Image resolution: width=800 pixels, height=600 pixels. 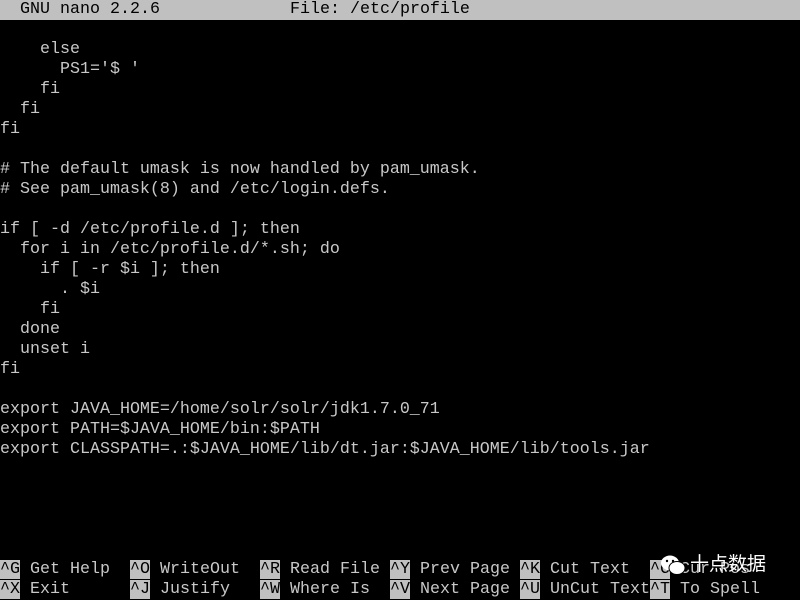 What do you see at coordinates (140, 589) in the screenshot?
I see `shortcut-key: ^J` at bounding box center [140, 589].